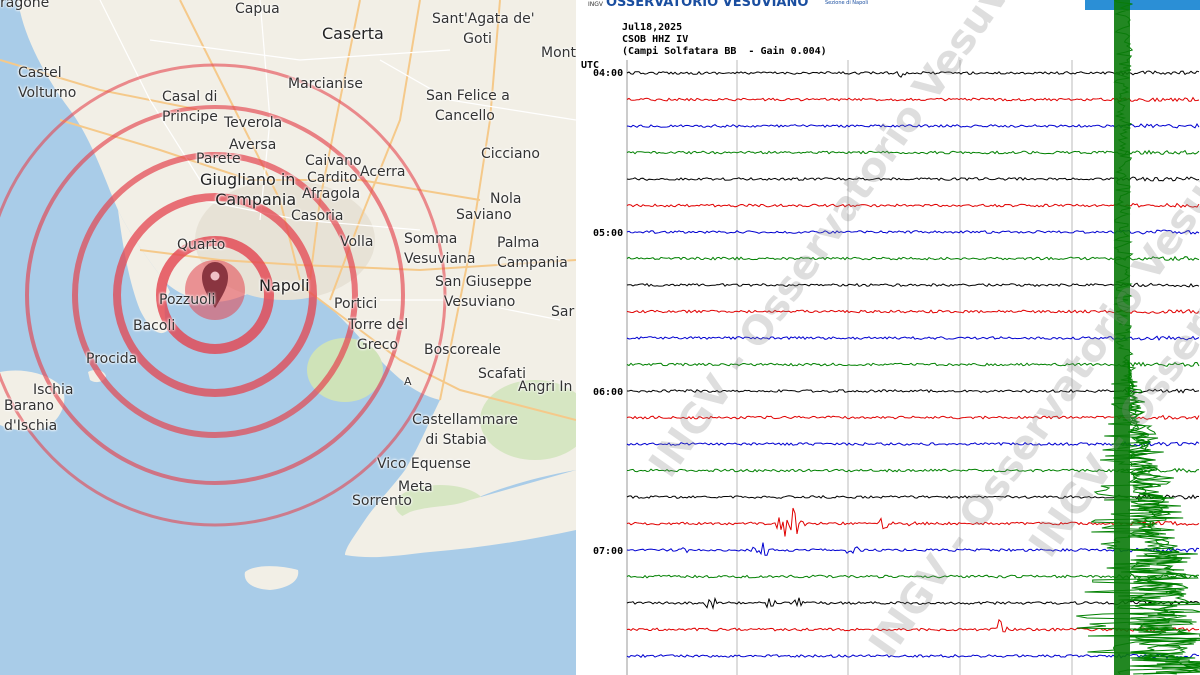 The height and width of the screenshot is (675, 1200). What do you see at coordinates (378, 335) in the screenshot?
I see `place-label: Torre del Greco` at bounding box center [378, 335].